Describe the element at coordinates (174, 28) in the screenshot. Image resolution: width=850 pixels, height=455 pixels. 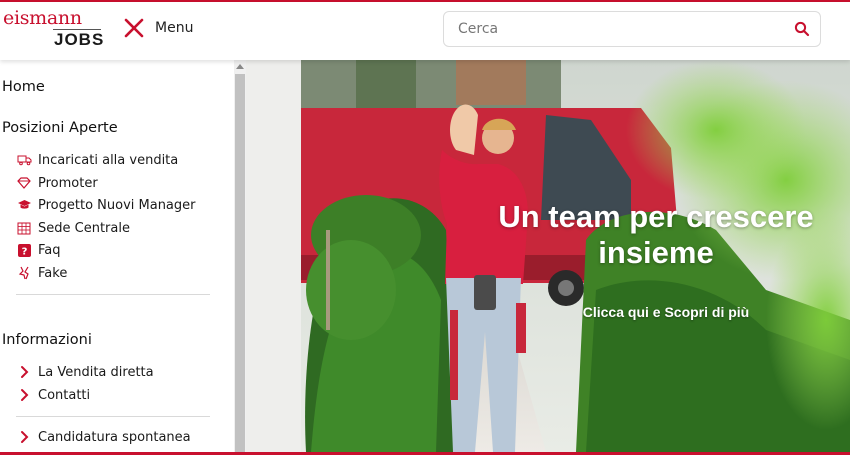
I see `menu-label: Menu` at that location.